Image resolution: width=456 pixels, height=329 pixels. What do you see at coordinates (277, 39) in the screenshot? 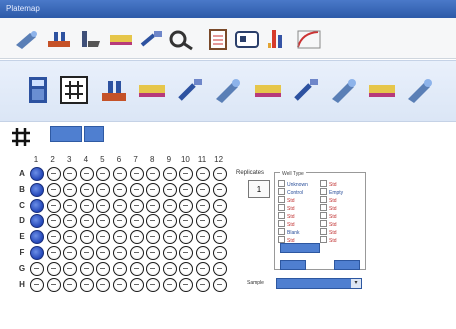
I see `tip-rack-icon` at bounding box center [277, 39].